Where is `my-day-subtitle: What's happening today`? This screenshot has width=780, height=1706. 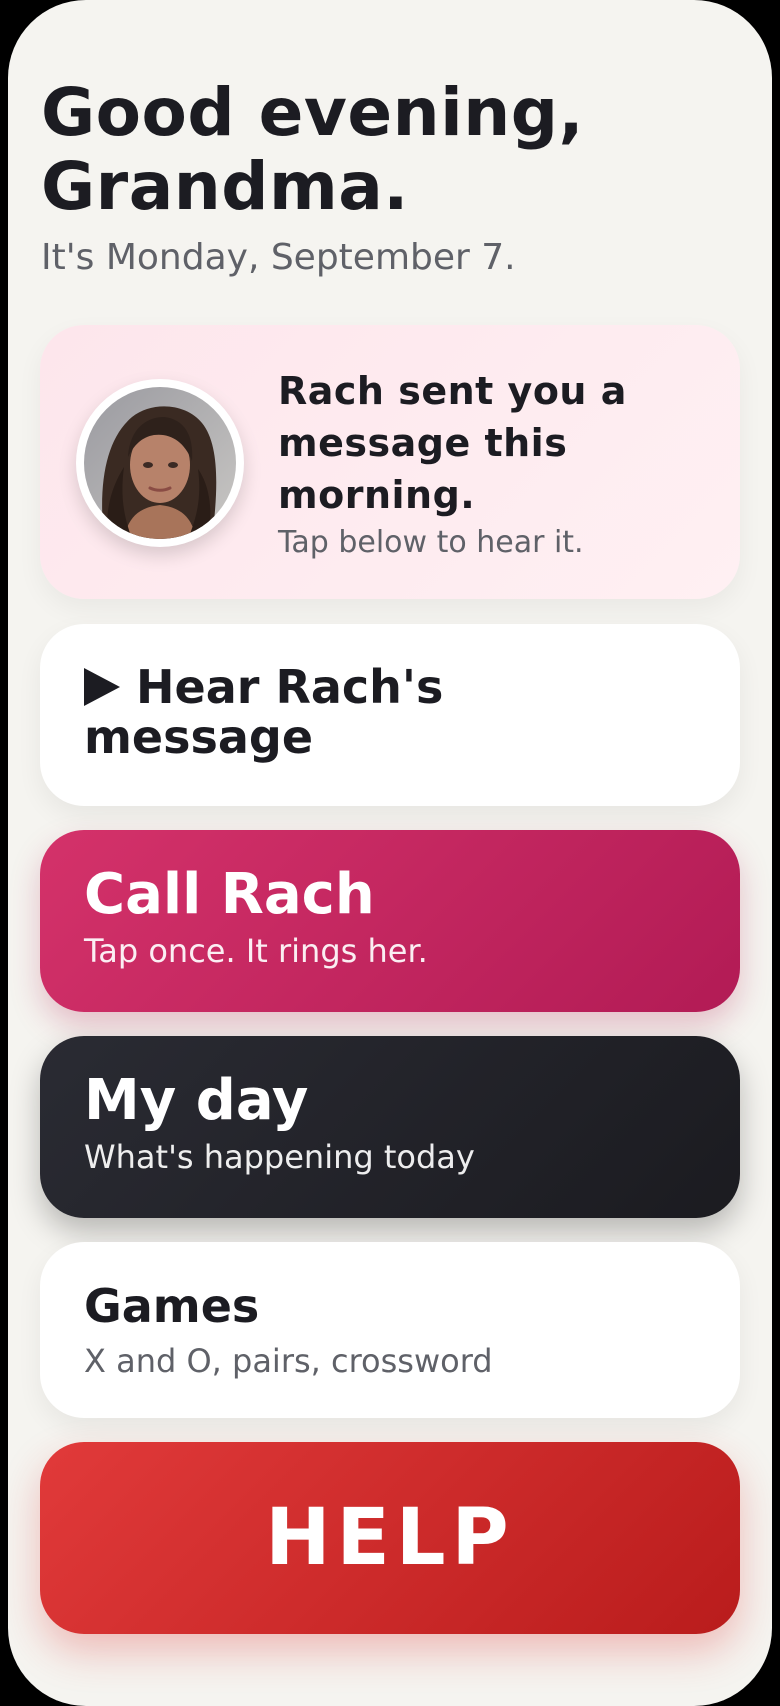
my-day-subtitle: What's happening today is located at coordinates (279, 1157).